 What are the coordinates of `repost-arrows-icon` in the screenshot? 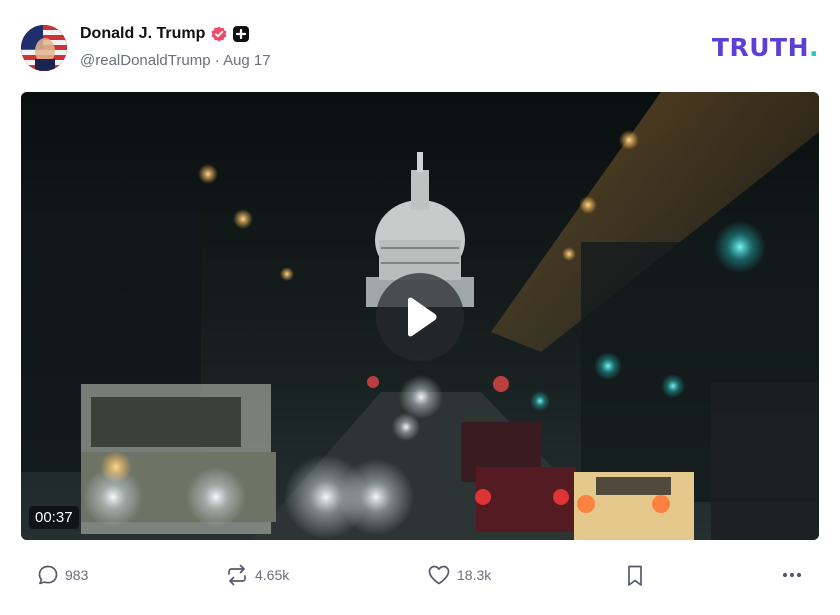 It's located at (237, 575).